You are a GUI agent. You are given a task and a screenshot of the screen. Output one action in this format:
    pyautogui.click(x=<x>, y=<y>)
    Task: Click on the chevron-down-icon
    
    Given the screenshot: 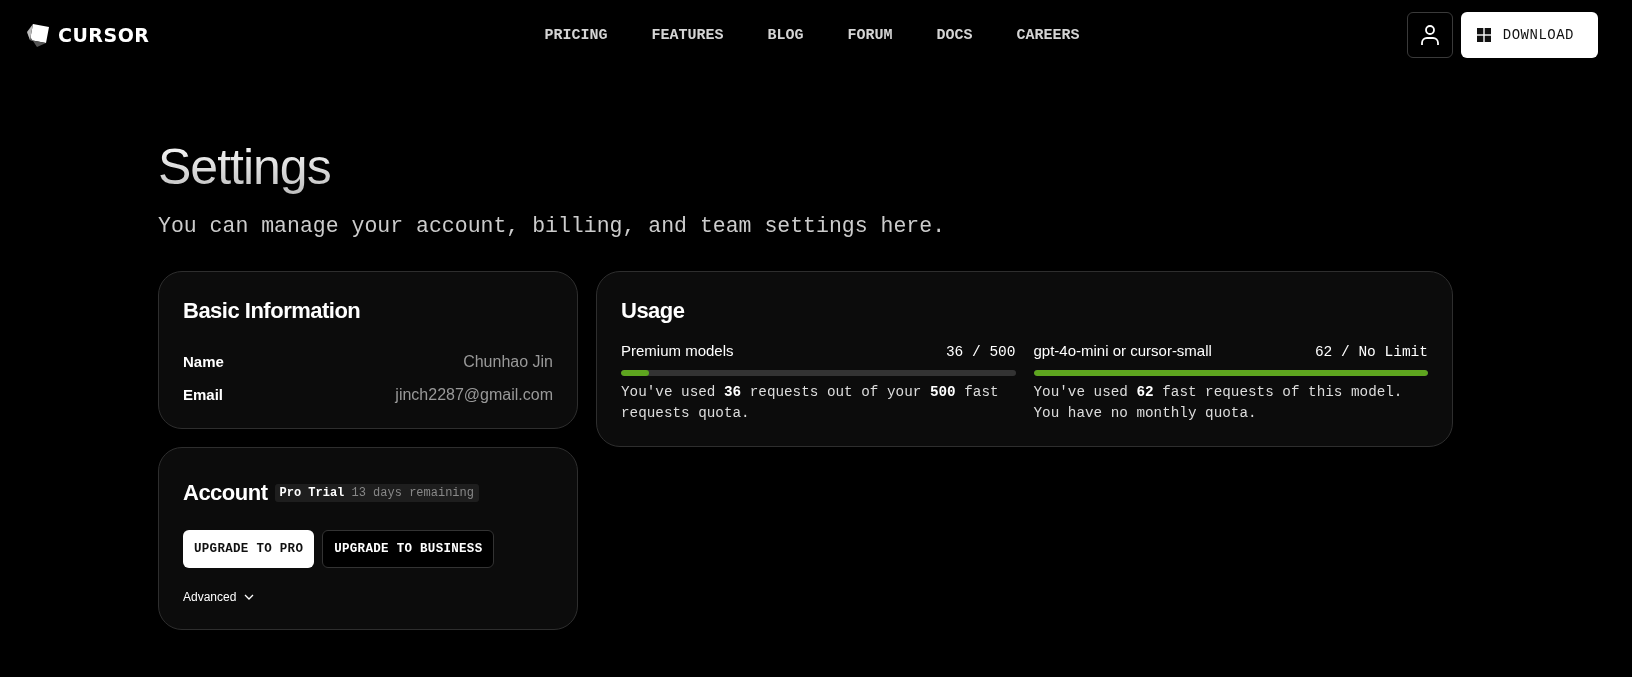 What is the action you would take?
    pyautogui.click(x=249, y=597)
    